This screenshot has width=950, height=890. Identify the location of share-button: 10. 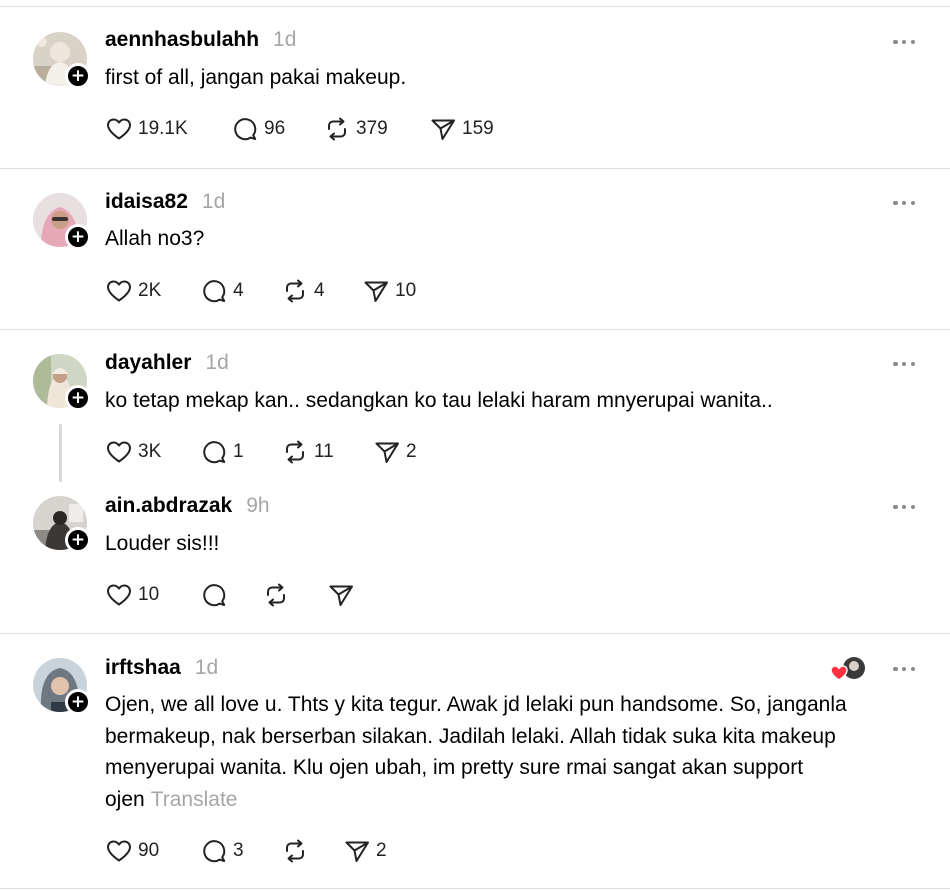
(389, 291).